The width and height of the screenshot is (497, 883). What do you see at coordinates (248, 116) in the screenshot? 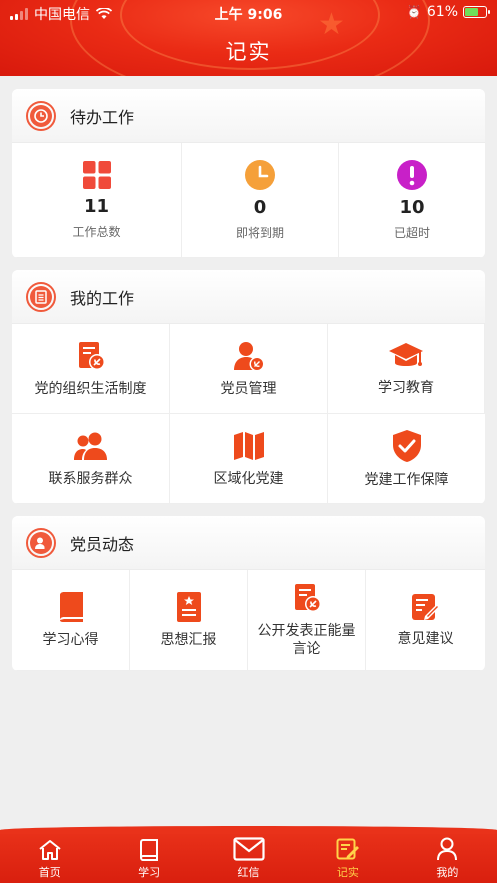
I see `card-header: 待办工作` at bounding box center [248, 116].